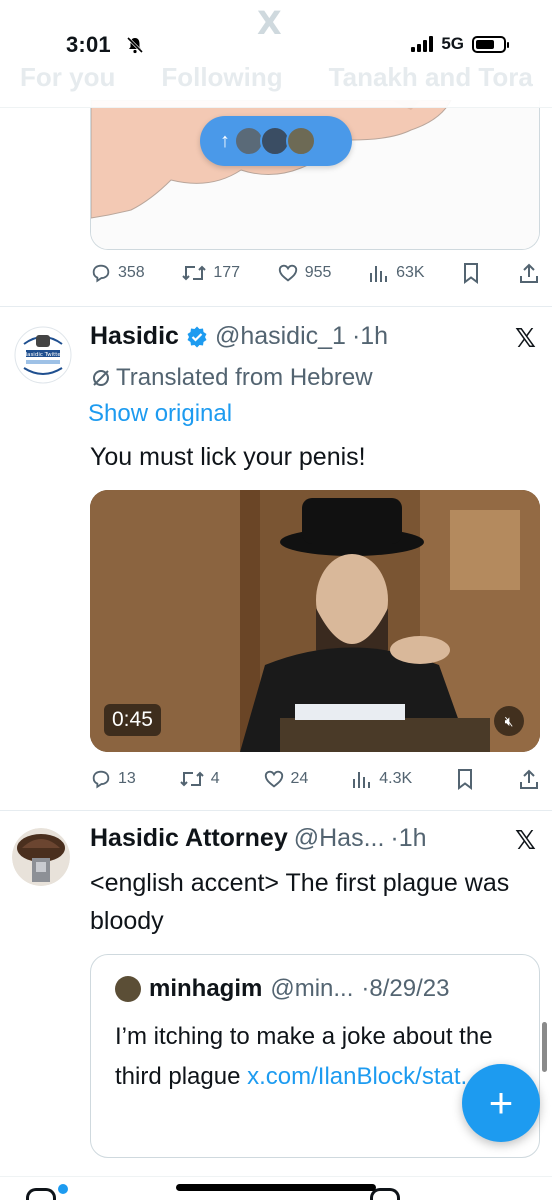 This screenshot has height=1200, width=552. I want to click on verified-badge-icon, so click(197, 336).